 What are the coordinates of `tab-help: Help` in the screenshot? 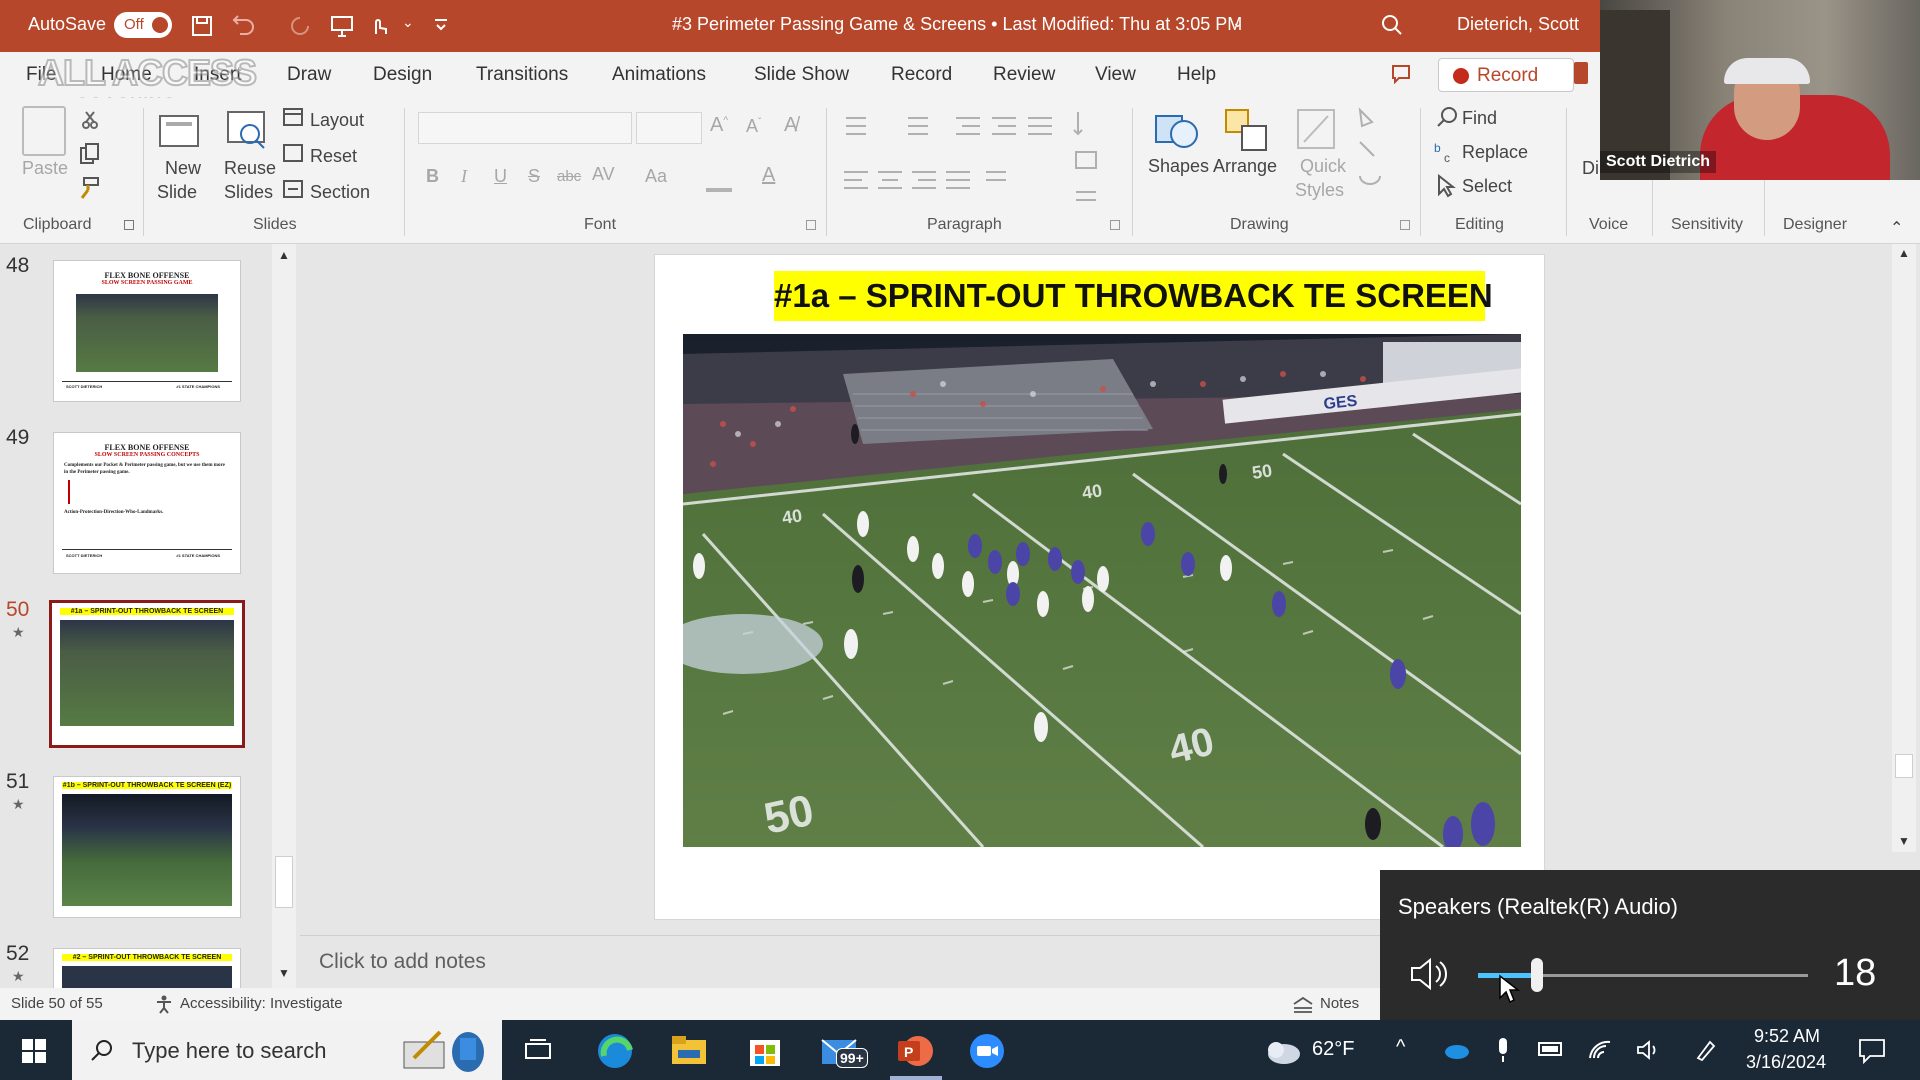 It's located at (1196, 75).